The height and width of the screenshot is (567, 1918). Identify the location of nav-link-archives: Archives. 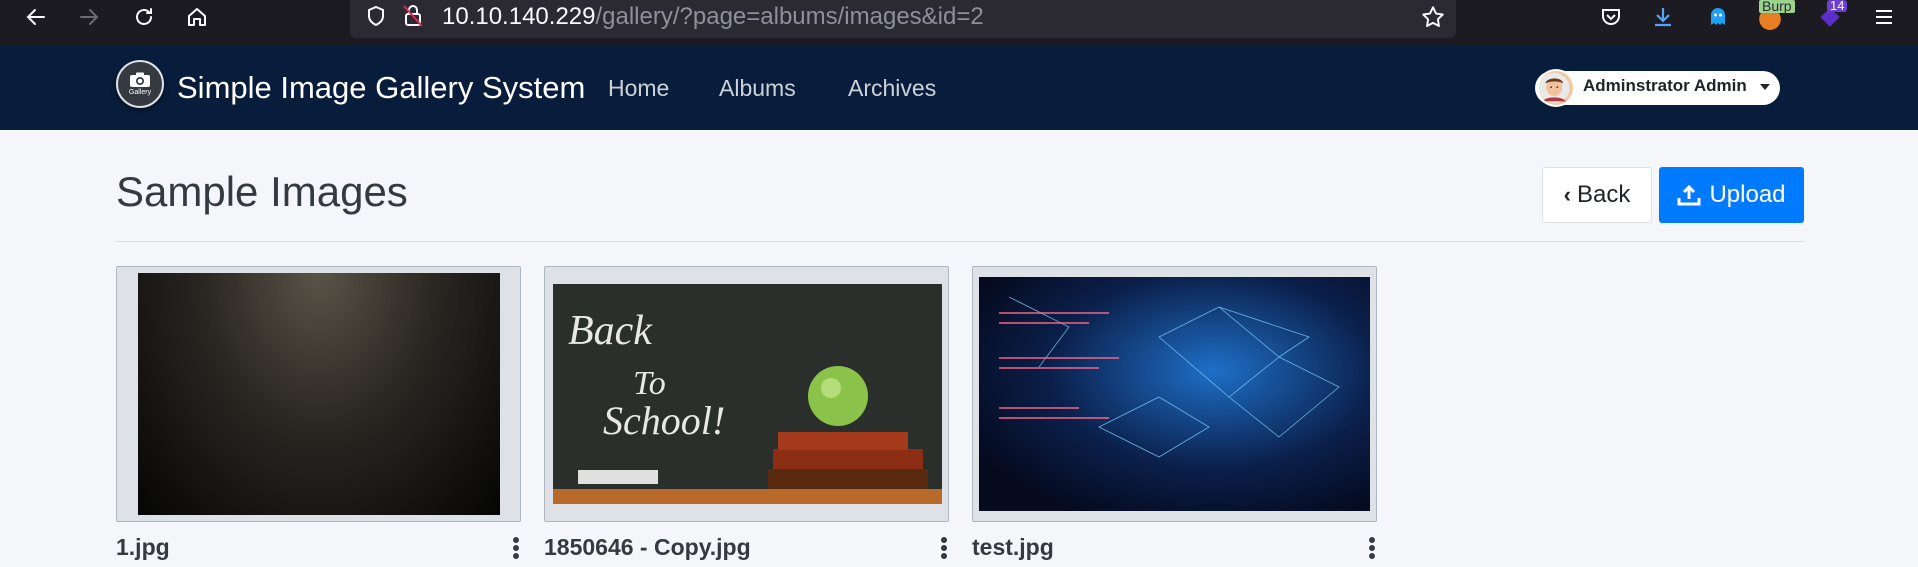
(892, 88).